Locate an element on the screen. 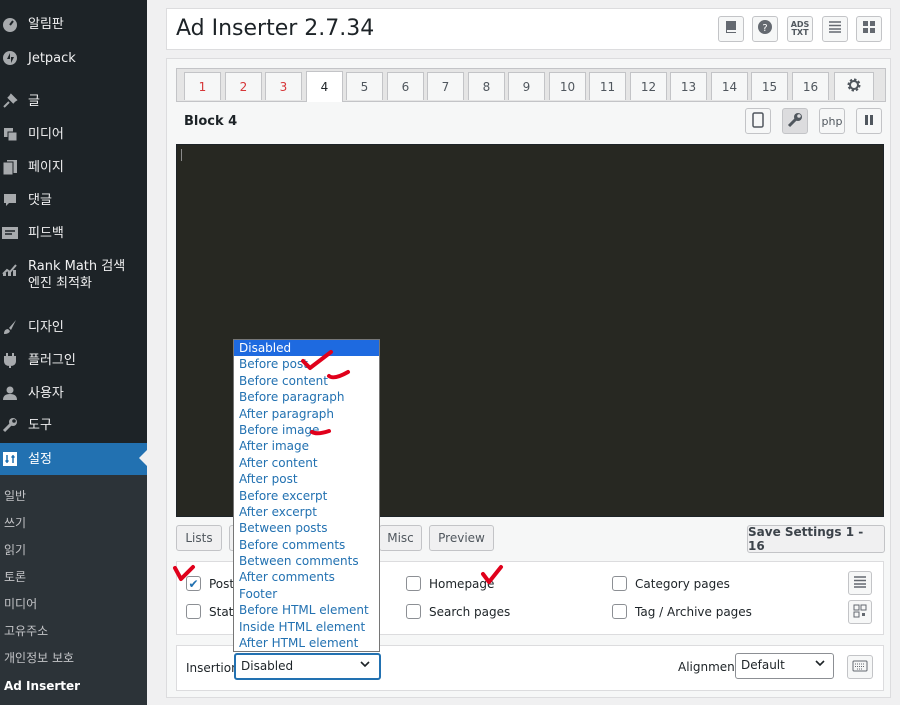 Image resolution: width=900 pixels, height=705 pixels. insertion-option: After excerpt is located at coordinates (306, 512).